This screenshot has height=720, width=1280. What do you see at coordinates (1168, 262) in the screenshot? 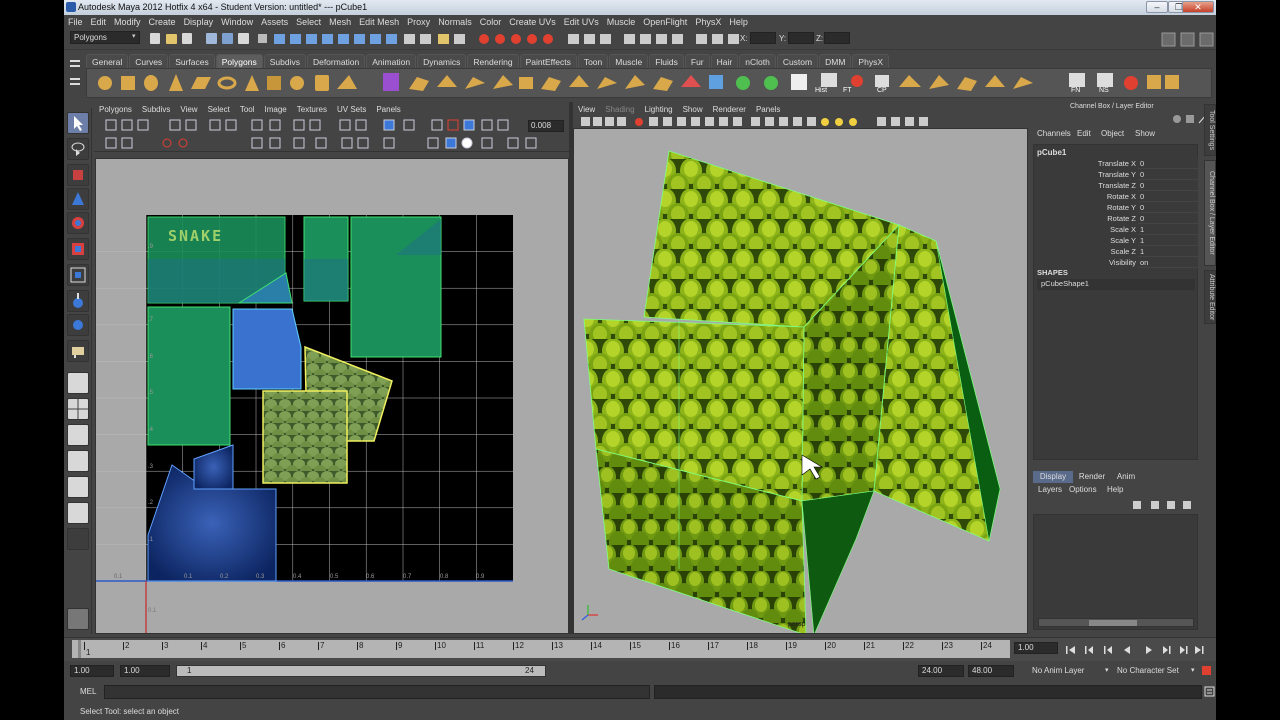
I see `channel-value: on` at bounding box center [1168, 262].